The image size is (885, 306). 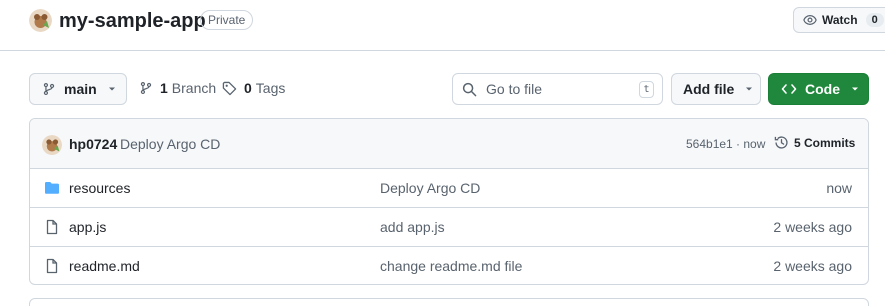 I want to click on code-button: Code, so click(x=818, y=89).